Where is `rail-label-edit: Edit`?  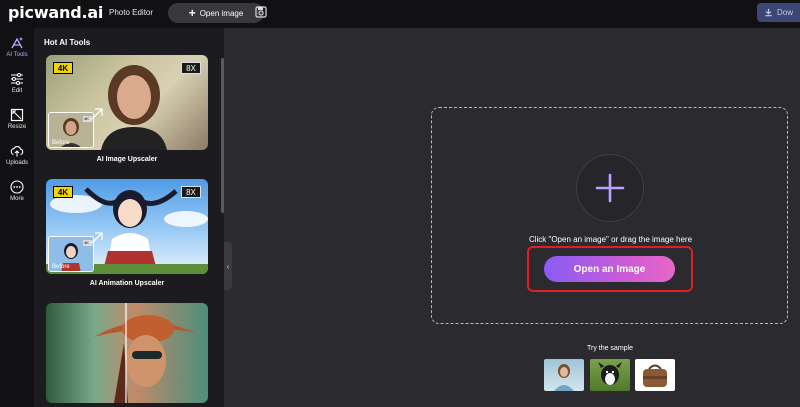 rail-label-edit: Edit is located at coordinates (17, 91).